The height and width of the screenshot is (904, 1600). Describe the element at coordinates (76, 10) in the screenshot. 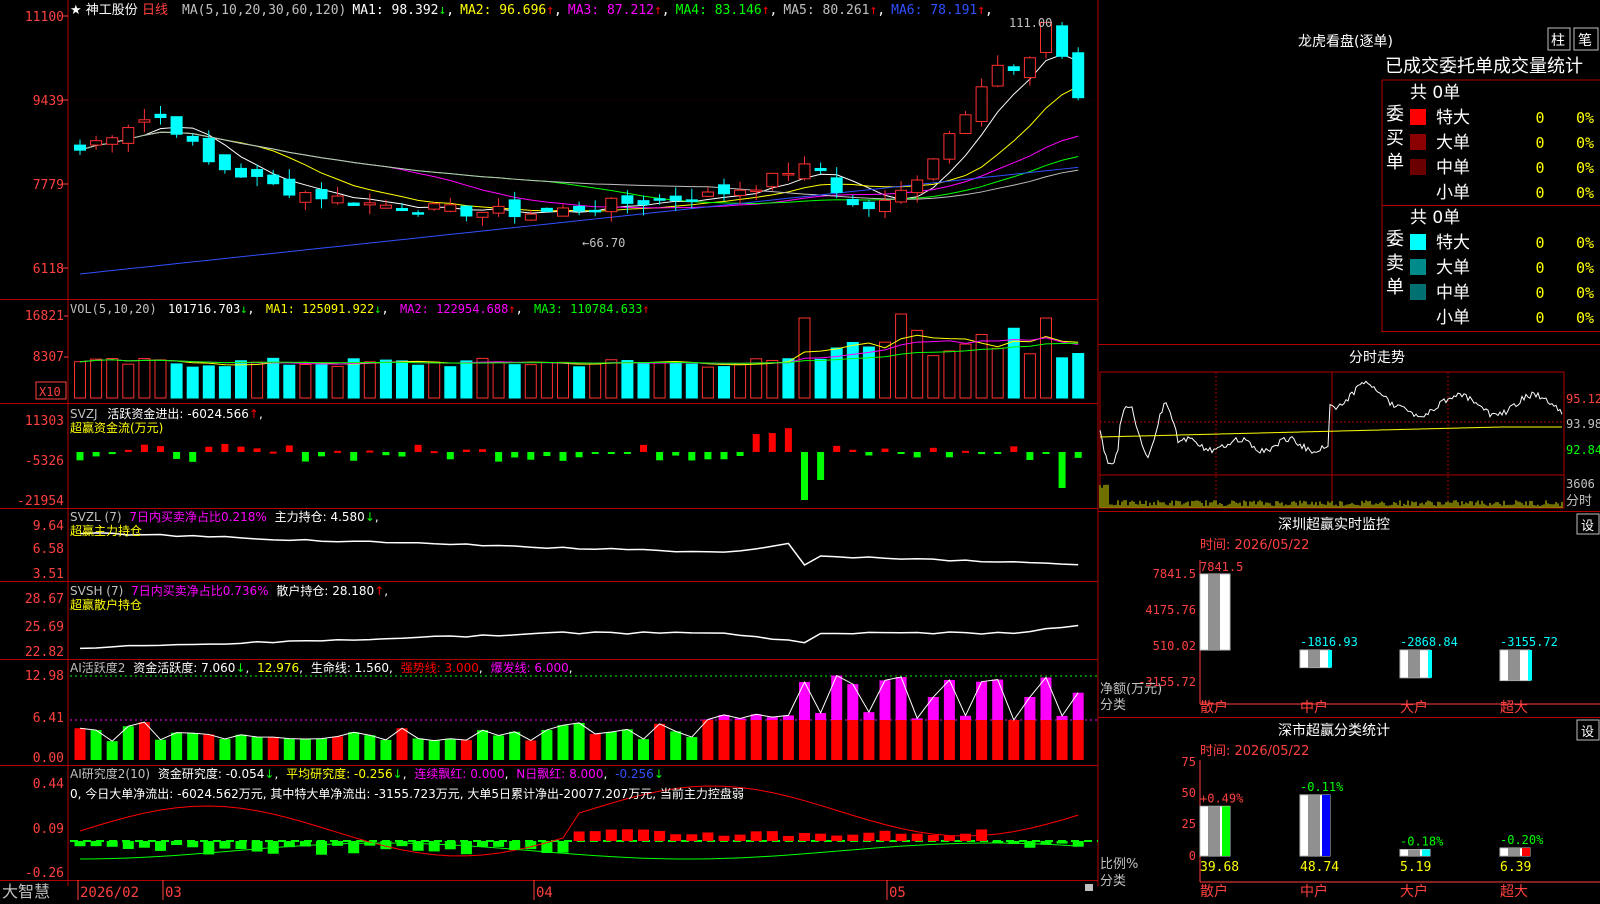

I see `favorite-star: ★` at that location.